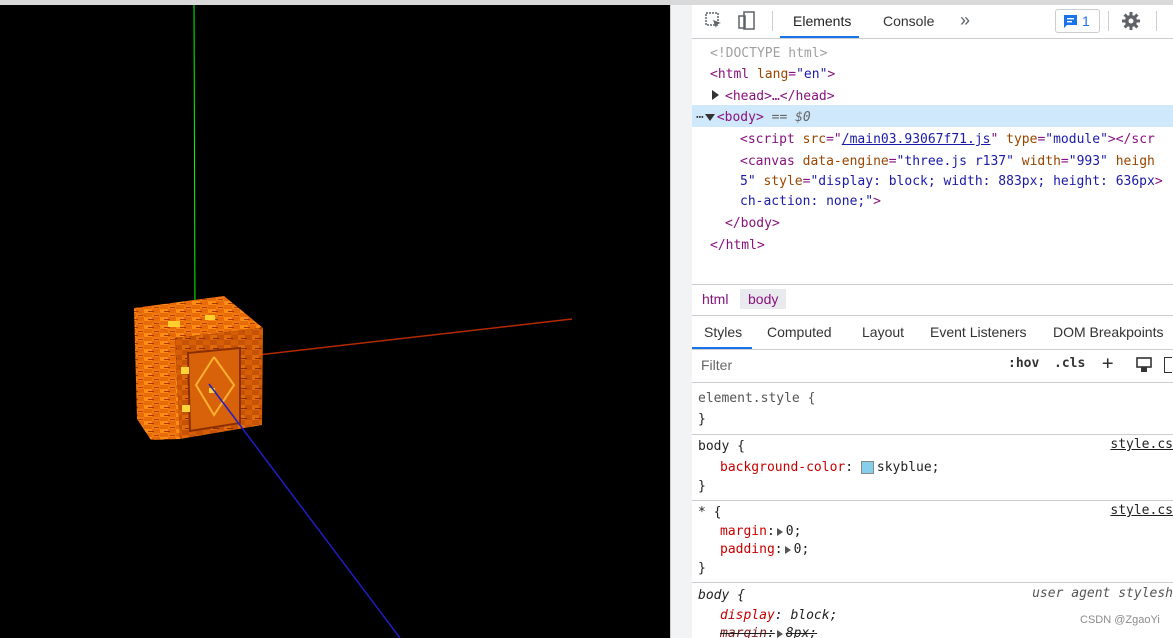 The width and height of the screenshot is (1173, 638). Describe the element at coordinates (1144, 367) in the screenshot. I see `computed-styles-icon` at that location.